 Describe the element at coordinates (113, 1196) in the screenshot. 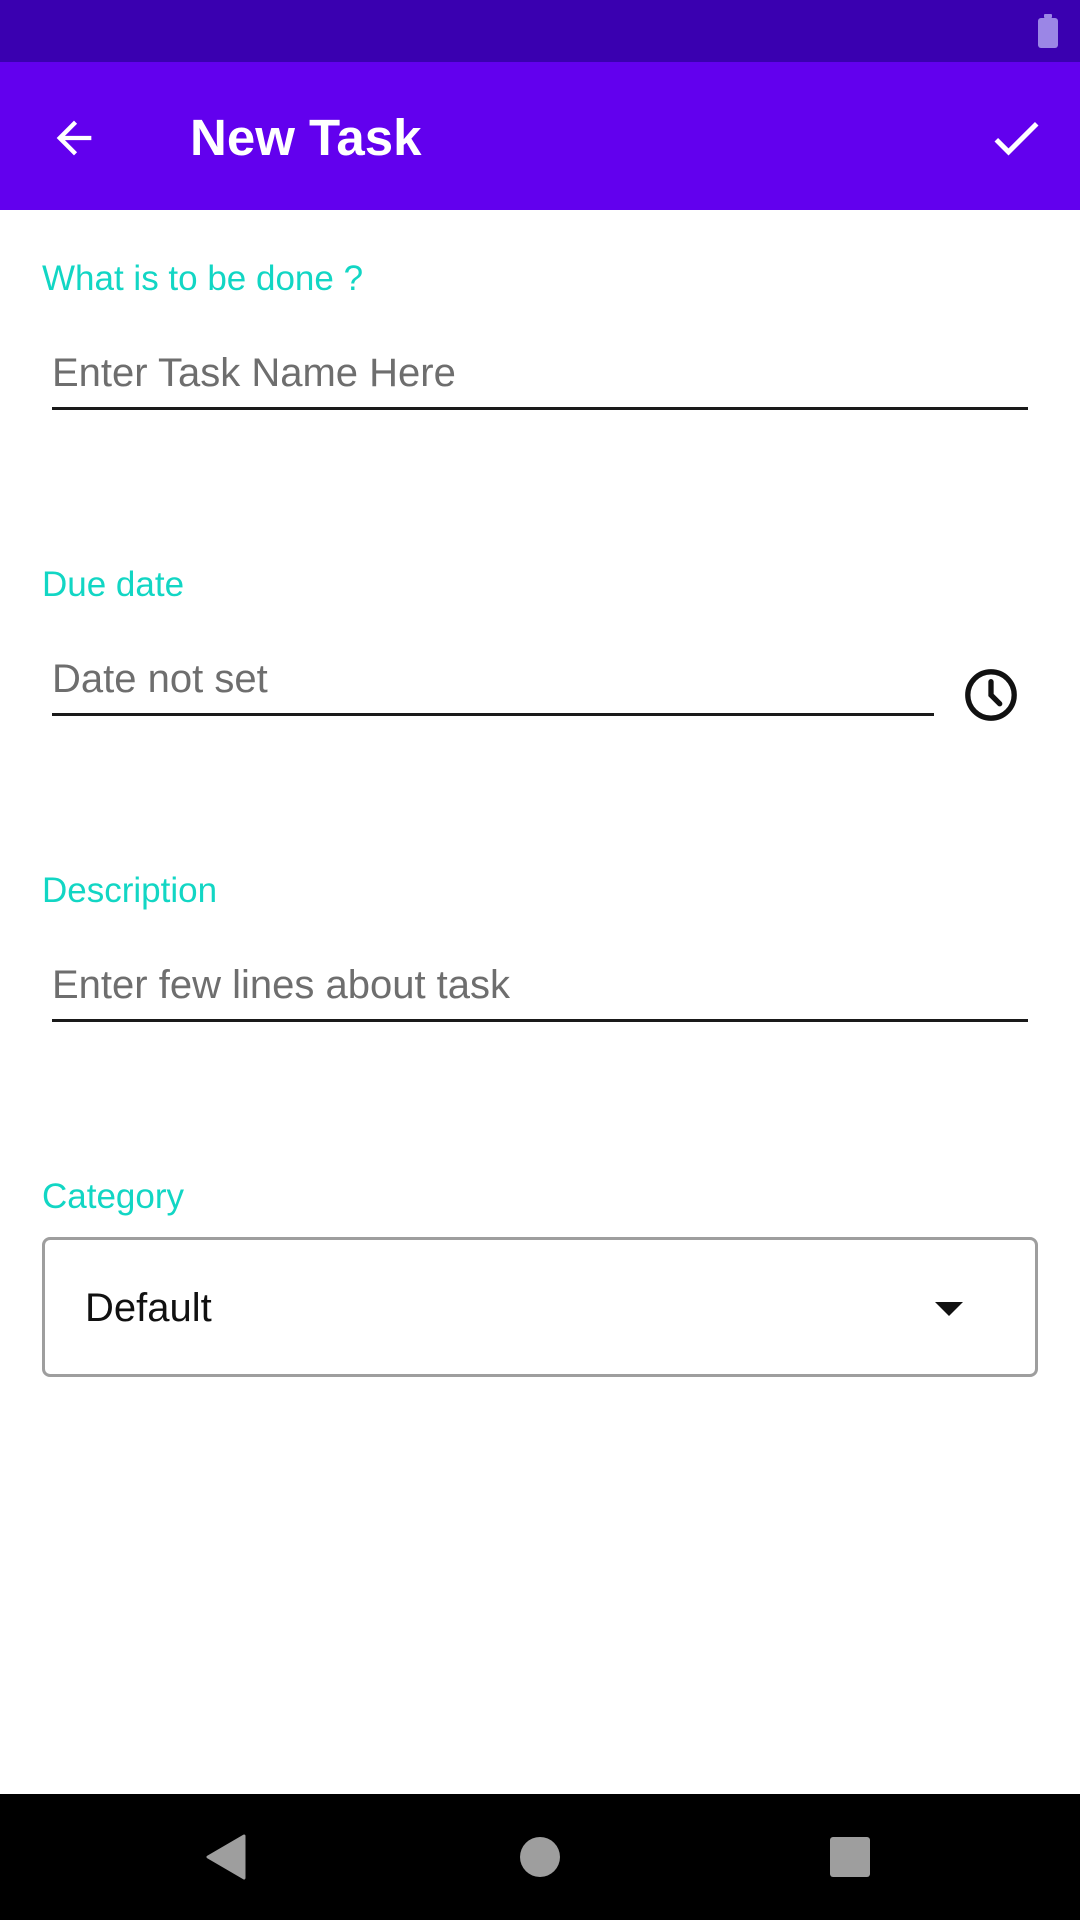

I see `category-label: Category` at that location.